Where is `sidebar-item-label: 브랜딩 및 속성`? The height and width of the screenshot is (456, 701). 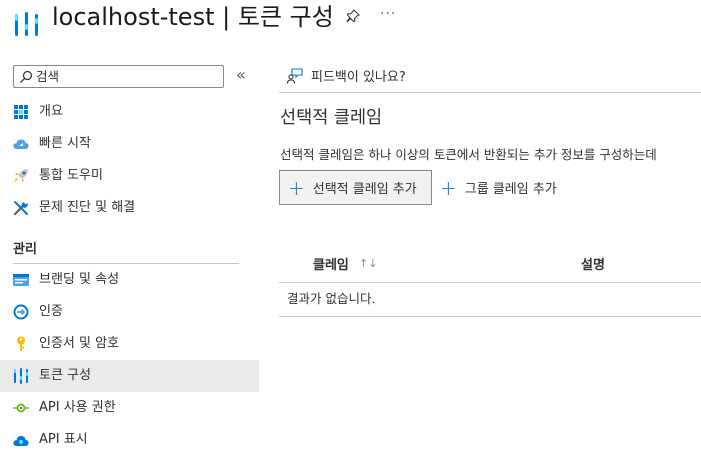
sidebar-item-label: 브랜딩 및 속성 is located at coordinates (79, 279).